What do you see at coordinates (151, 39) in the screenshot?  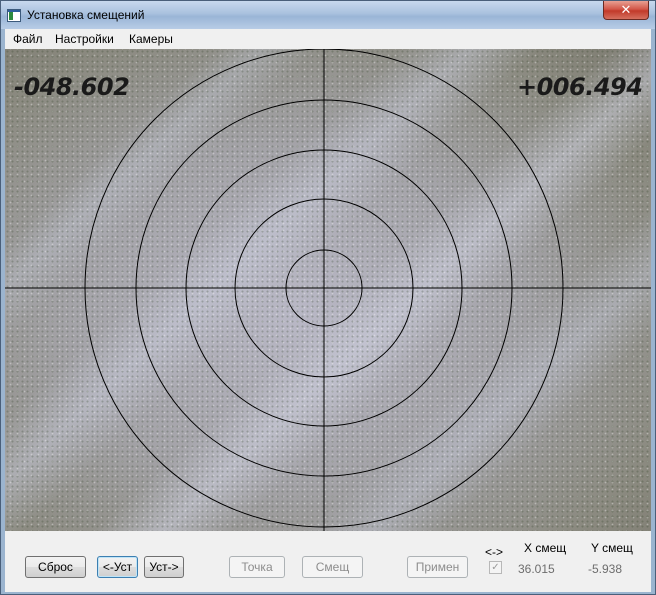 I see `menu-cameras: Камеры` at bounding box center [151, 39].